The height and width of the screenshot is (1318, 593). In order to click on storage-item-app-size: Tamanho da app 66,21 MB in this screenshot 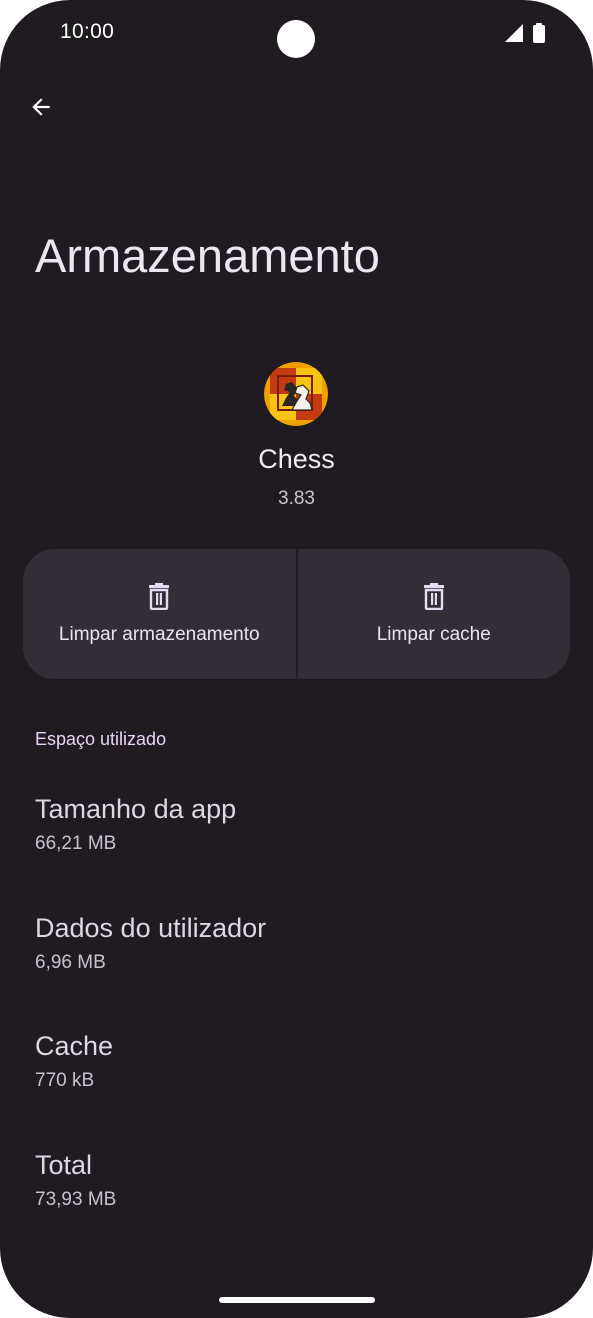, I will do `click(295, 824)`.